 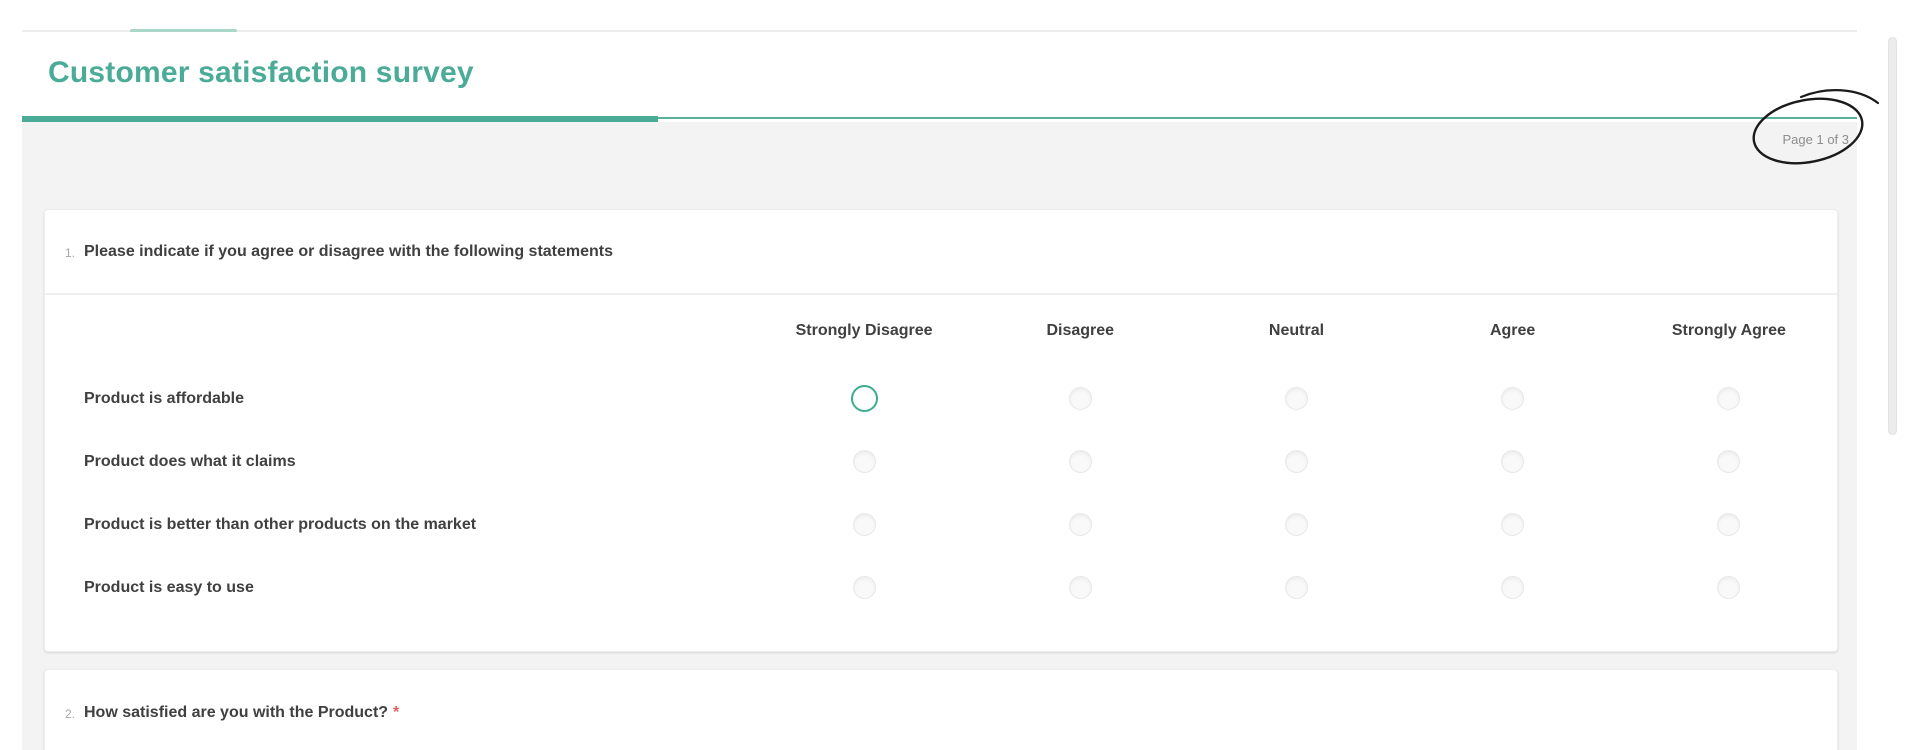 What do you see at coordinates (169, 587) in the screenshot?
I see `matrix-row-label: Product is easy to use` at bounding box center [169, 587].